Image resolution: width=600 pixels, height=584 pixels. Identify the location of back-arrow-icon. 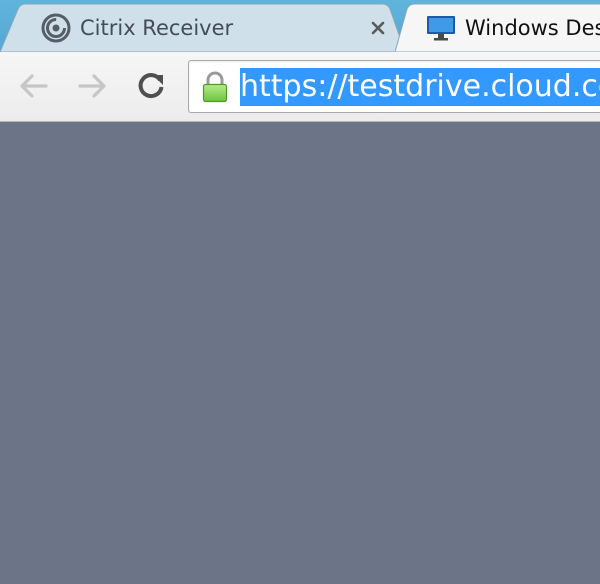
(34, 86).